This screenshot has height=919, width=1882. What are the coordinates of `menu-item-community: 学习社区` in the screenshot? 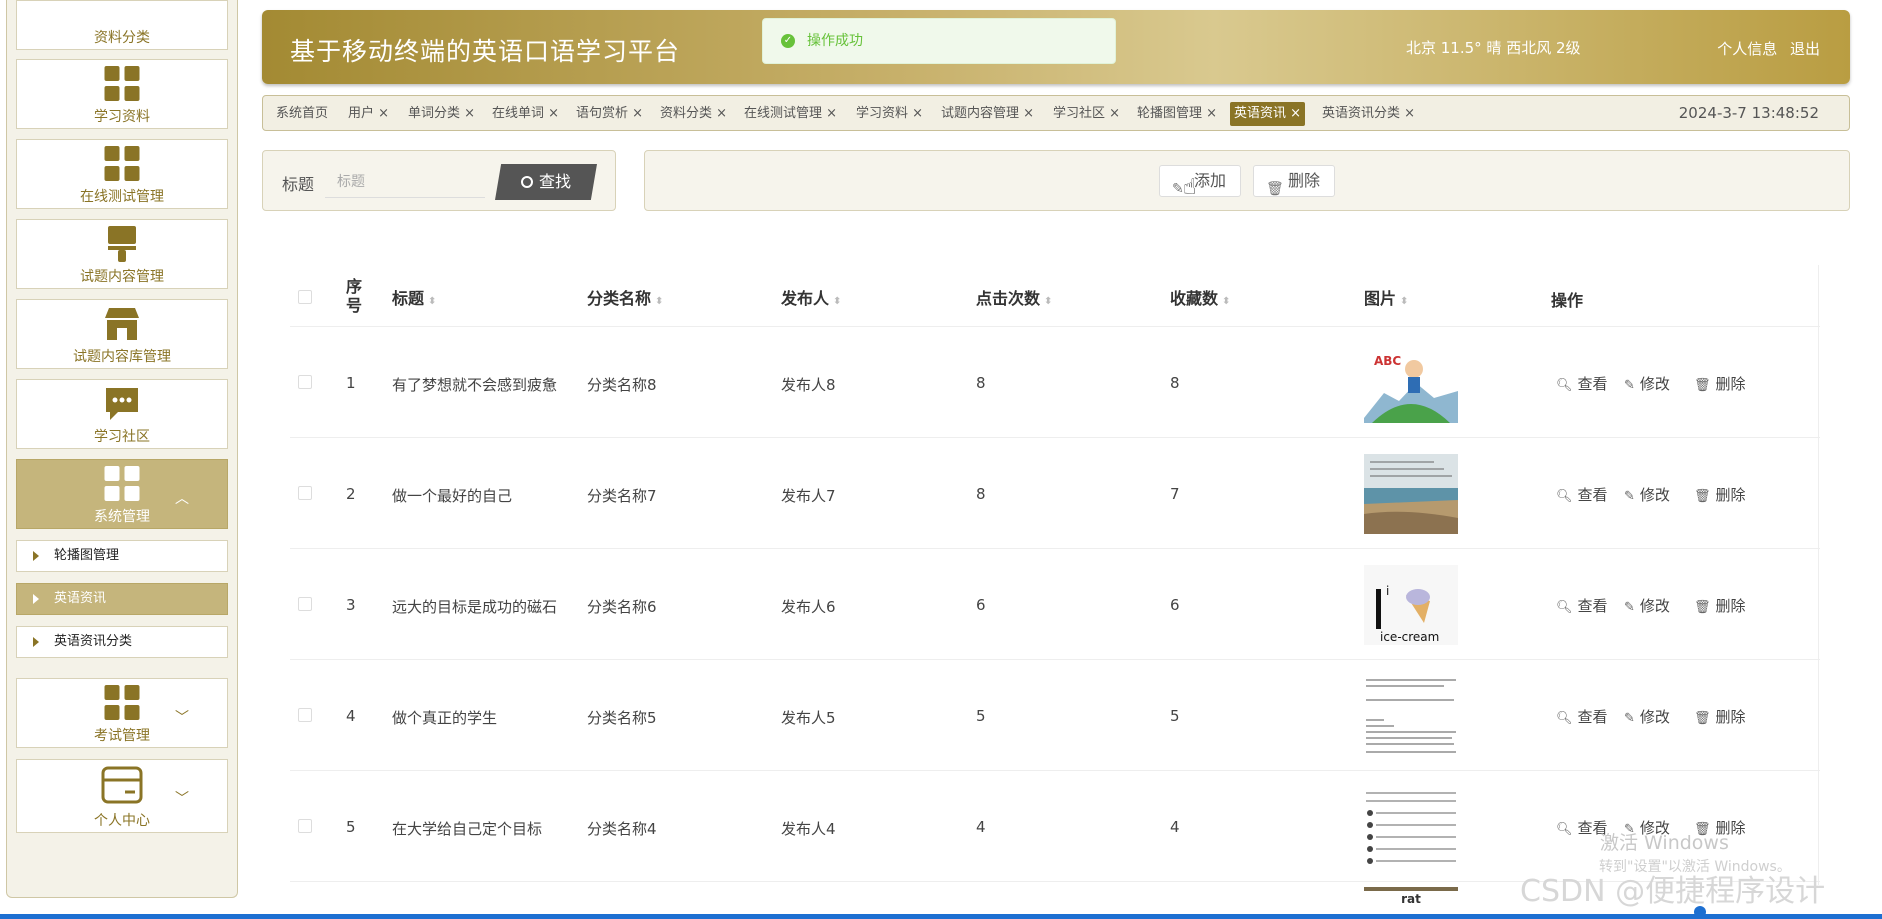 It's located at (122, 414).